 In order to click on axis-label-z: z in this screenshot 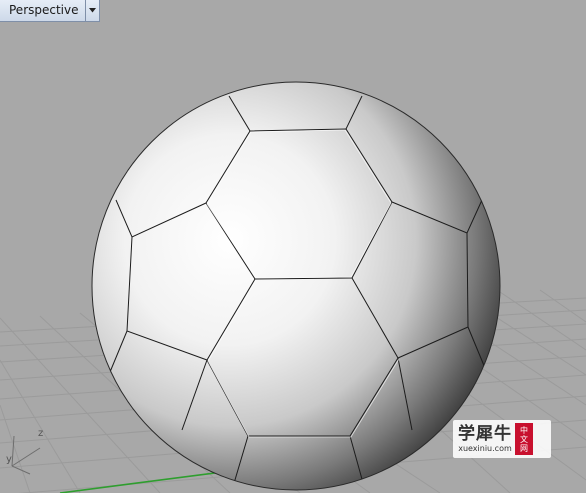, I will do `click(41, 433)`.